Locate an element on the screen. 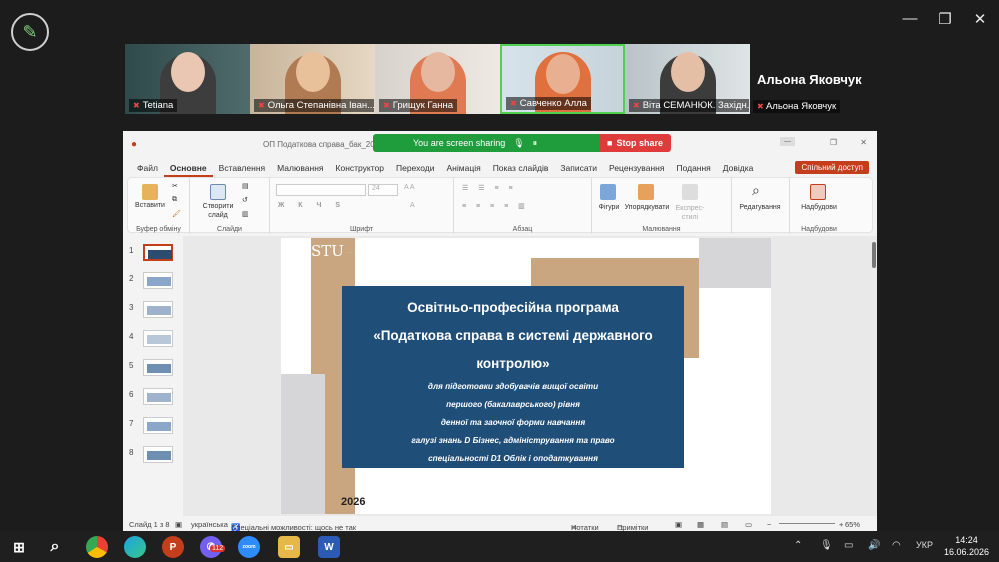 This screenshot has width=999, height=562. participant-tile: ✖ Грищук Ганна is located at coordinates (437, 79).